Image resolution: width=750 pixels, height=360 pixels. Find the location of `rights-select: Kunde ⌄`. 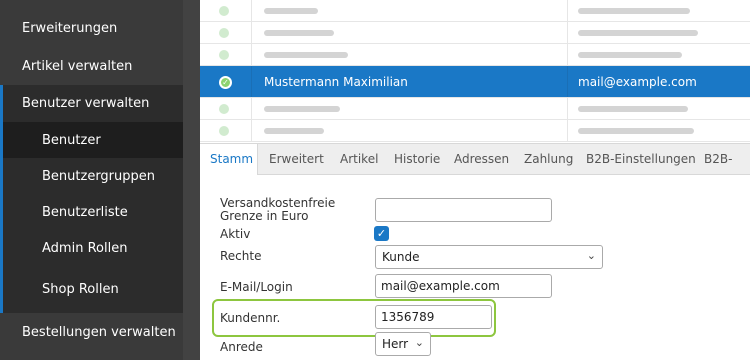

rights-select: Kunde ⌄ is located at coordinates (489, 257).